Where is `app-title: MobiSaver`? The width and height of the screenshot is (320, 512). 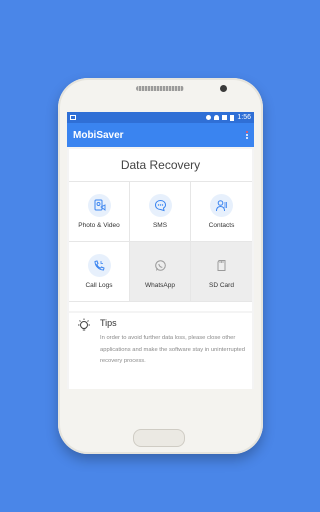 app-title: MobiSaver is located at coordinates (98, 135).